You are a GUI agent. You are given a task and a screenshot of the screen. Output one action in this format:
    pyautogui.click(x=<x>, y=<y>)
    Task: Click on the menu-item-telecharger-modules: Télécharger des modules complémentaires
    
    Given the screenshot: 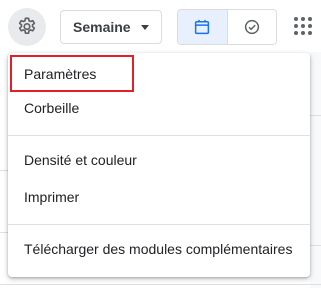 What is the action you would take?
    pyautogui.click(x=159, y=249)
    